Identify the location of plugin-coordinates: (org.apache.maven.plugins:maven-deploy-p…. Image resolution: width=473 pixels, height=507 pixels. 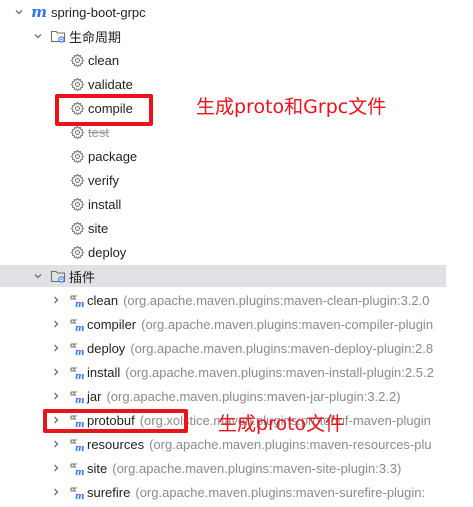
(282, 348).